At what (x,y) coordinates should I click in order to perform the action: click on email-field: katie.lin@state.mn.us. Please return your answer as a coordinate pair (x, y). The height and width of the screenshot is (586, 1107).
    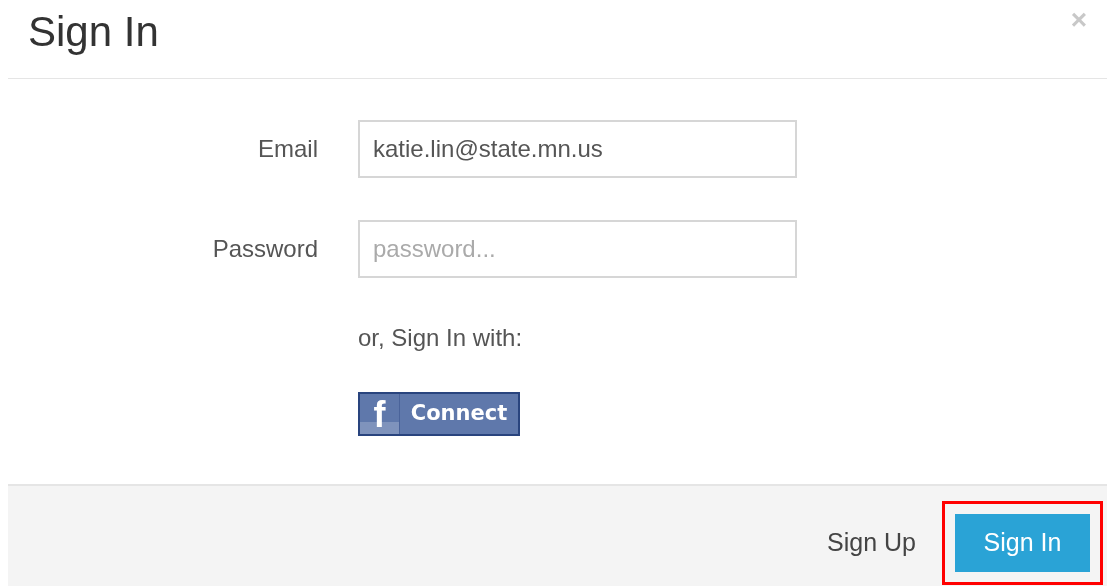
    Looking at the image, I should click on (577, 149).